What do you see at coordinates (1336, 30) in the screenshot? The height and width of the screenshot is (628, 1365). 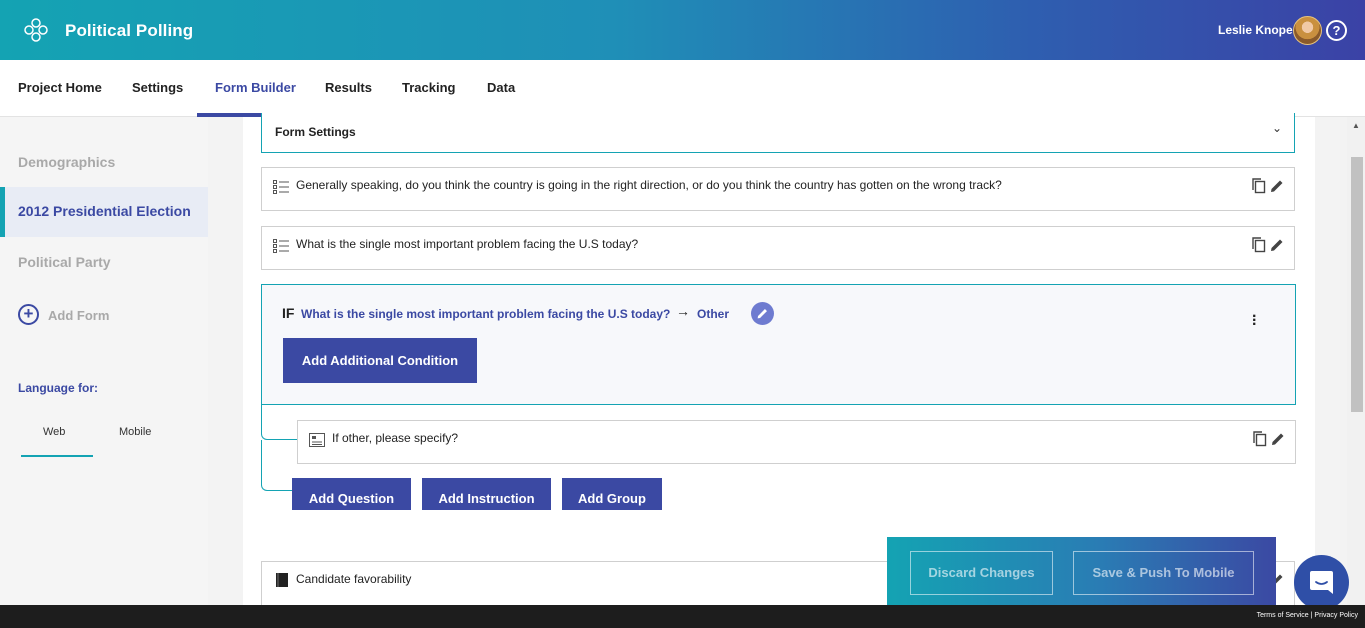 I see `help-icon: ?` at bounding box center [1336, 30].